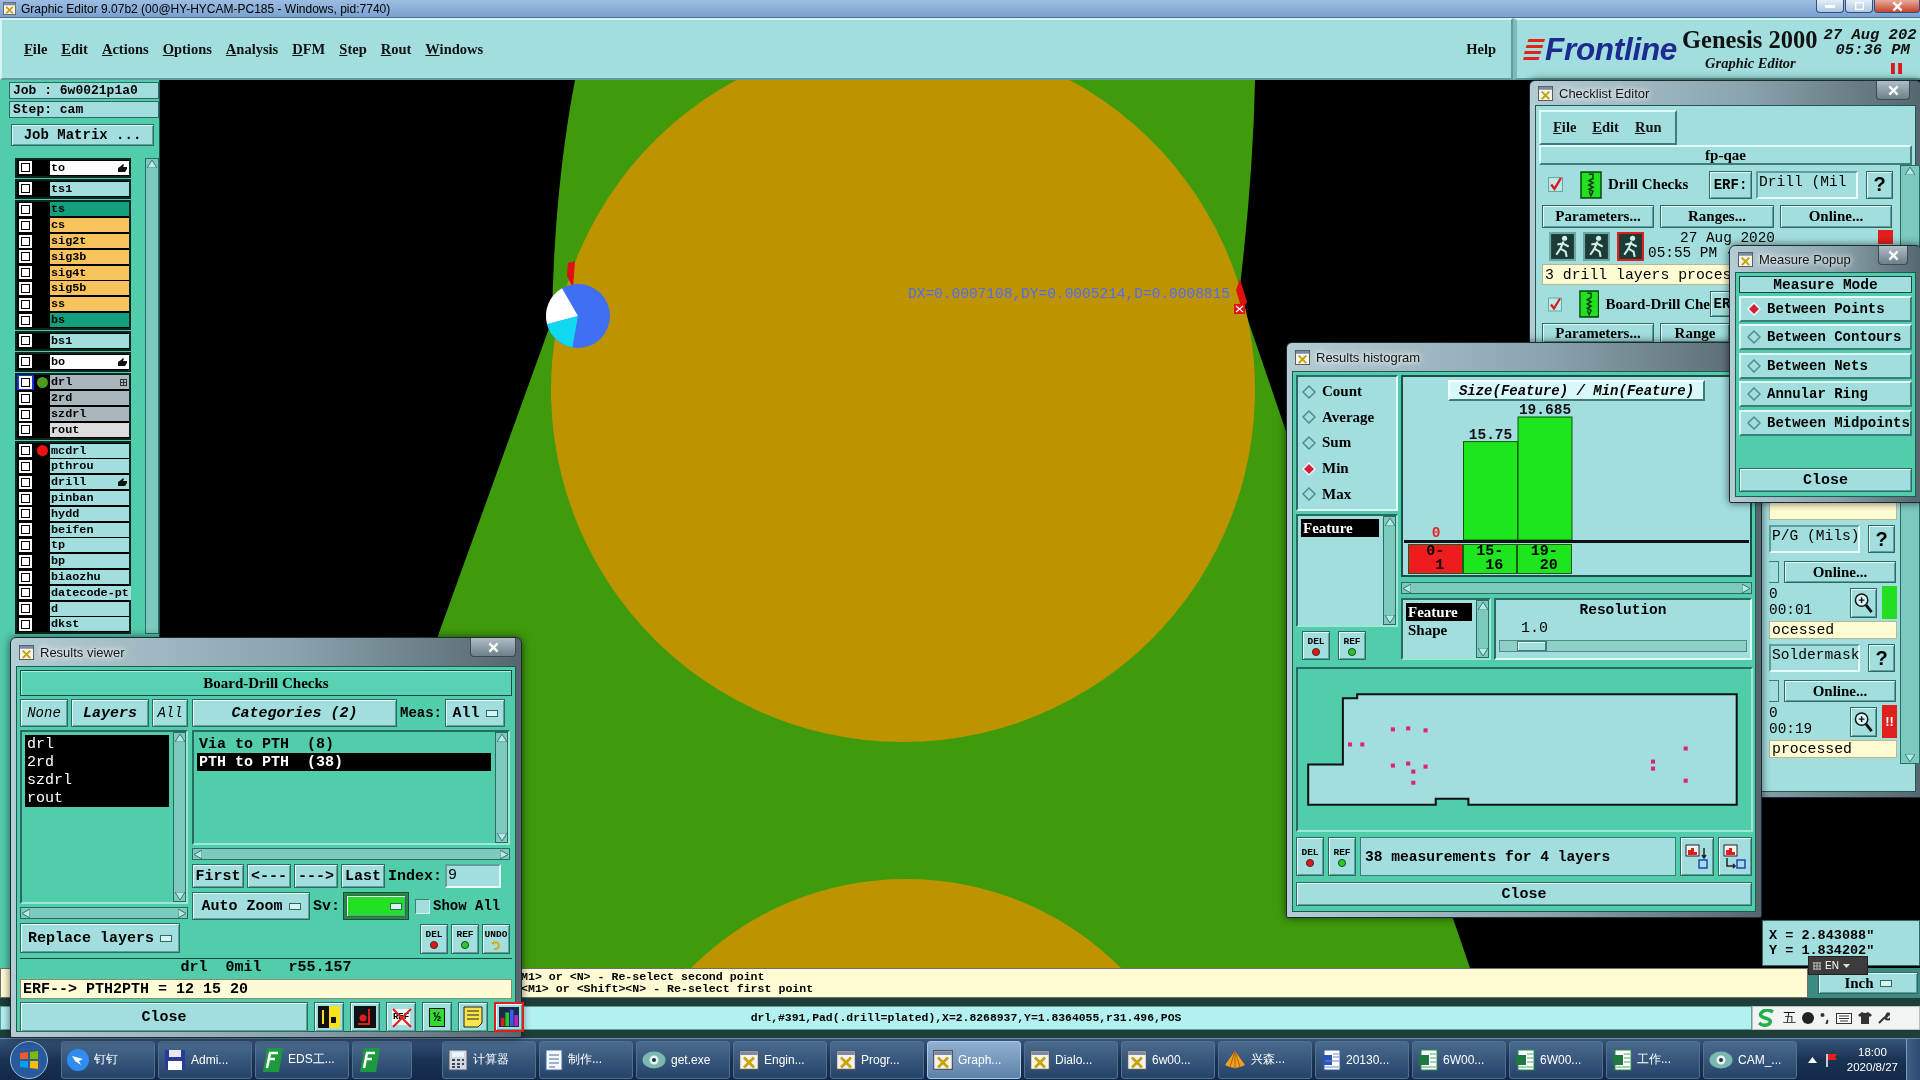  I want to click on sv-label: Sv:, so click(326, 906).